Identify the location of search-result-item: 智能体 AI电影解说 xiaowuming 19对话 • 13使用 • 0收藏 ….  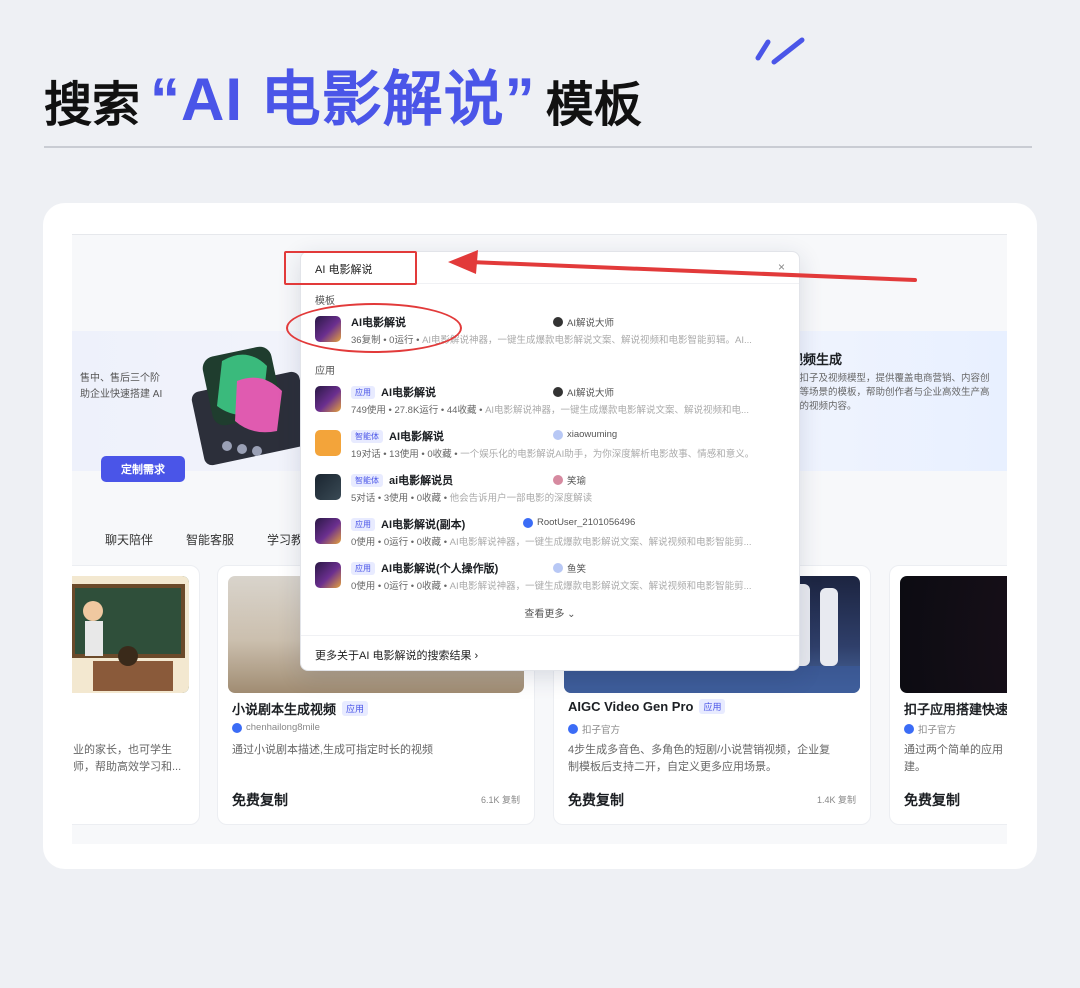
(551, 445).